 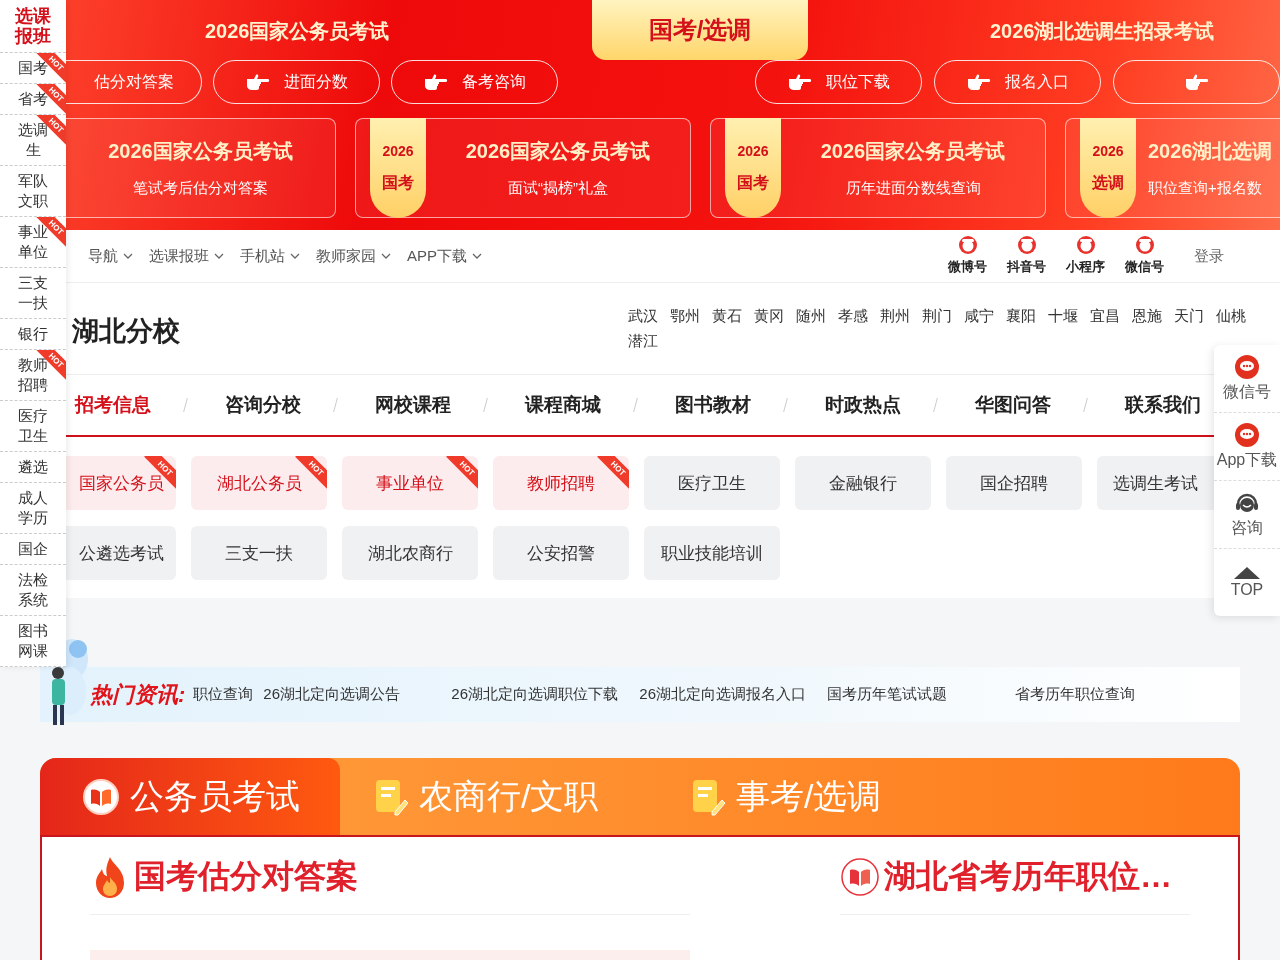 I want to click on category-button: 三支一扶, so click(x=259, y=553).